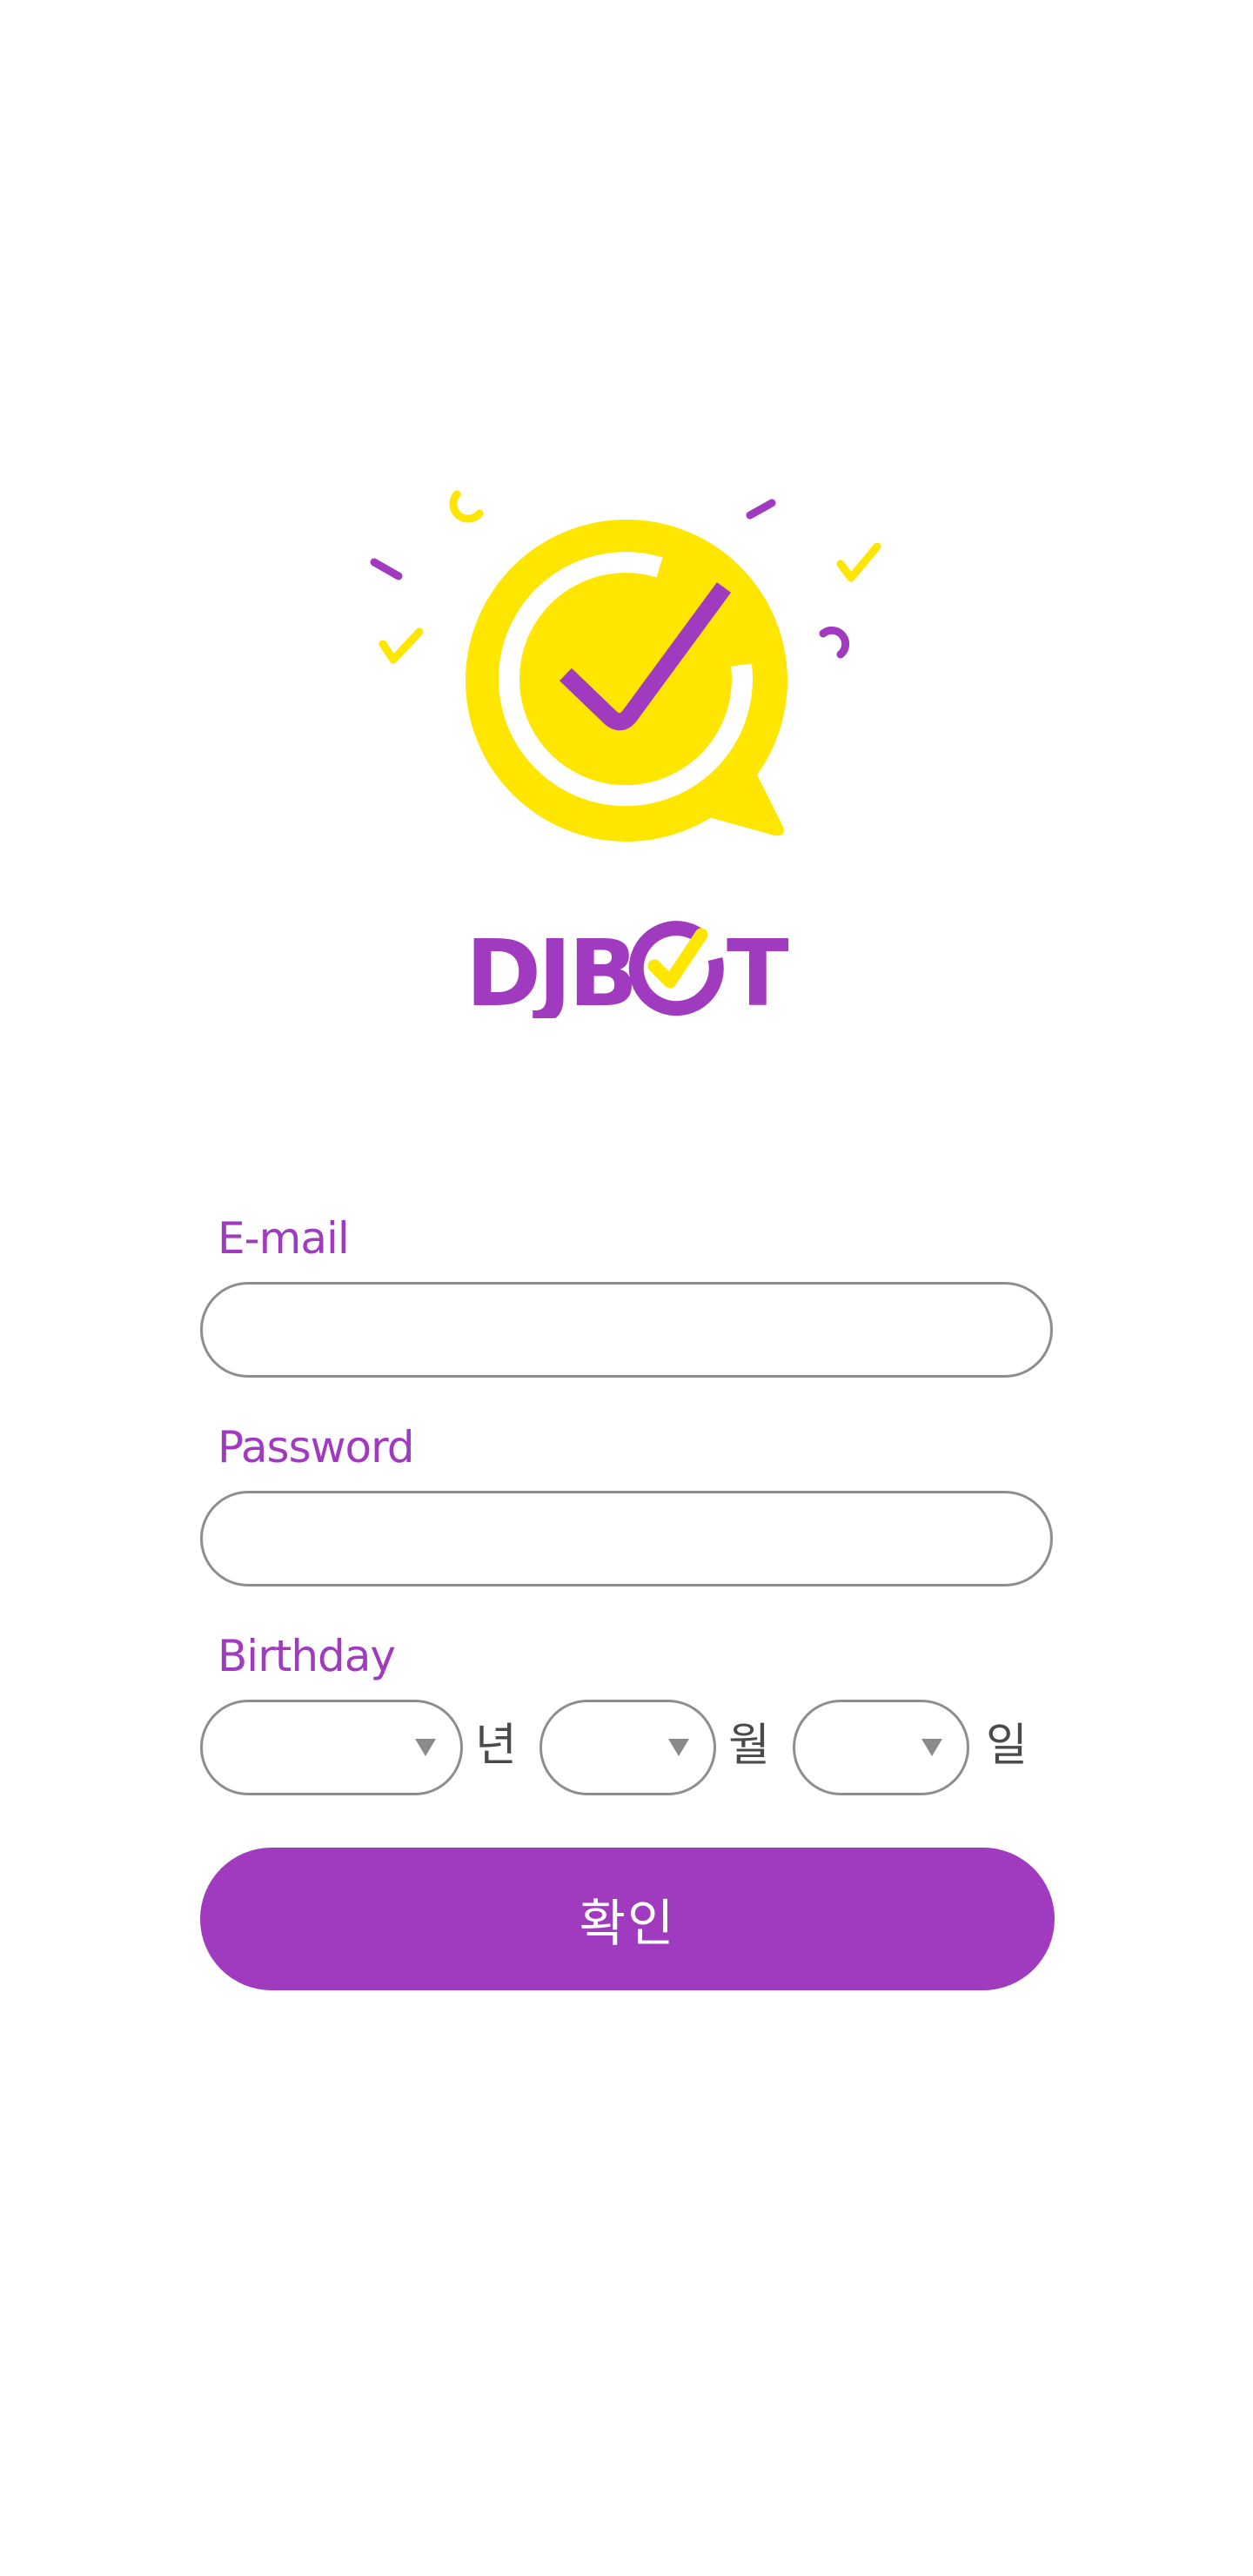  I want to click on confetti-c-icon, so click(466, 506).